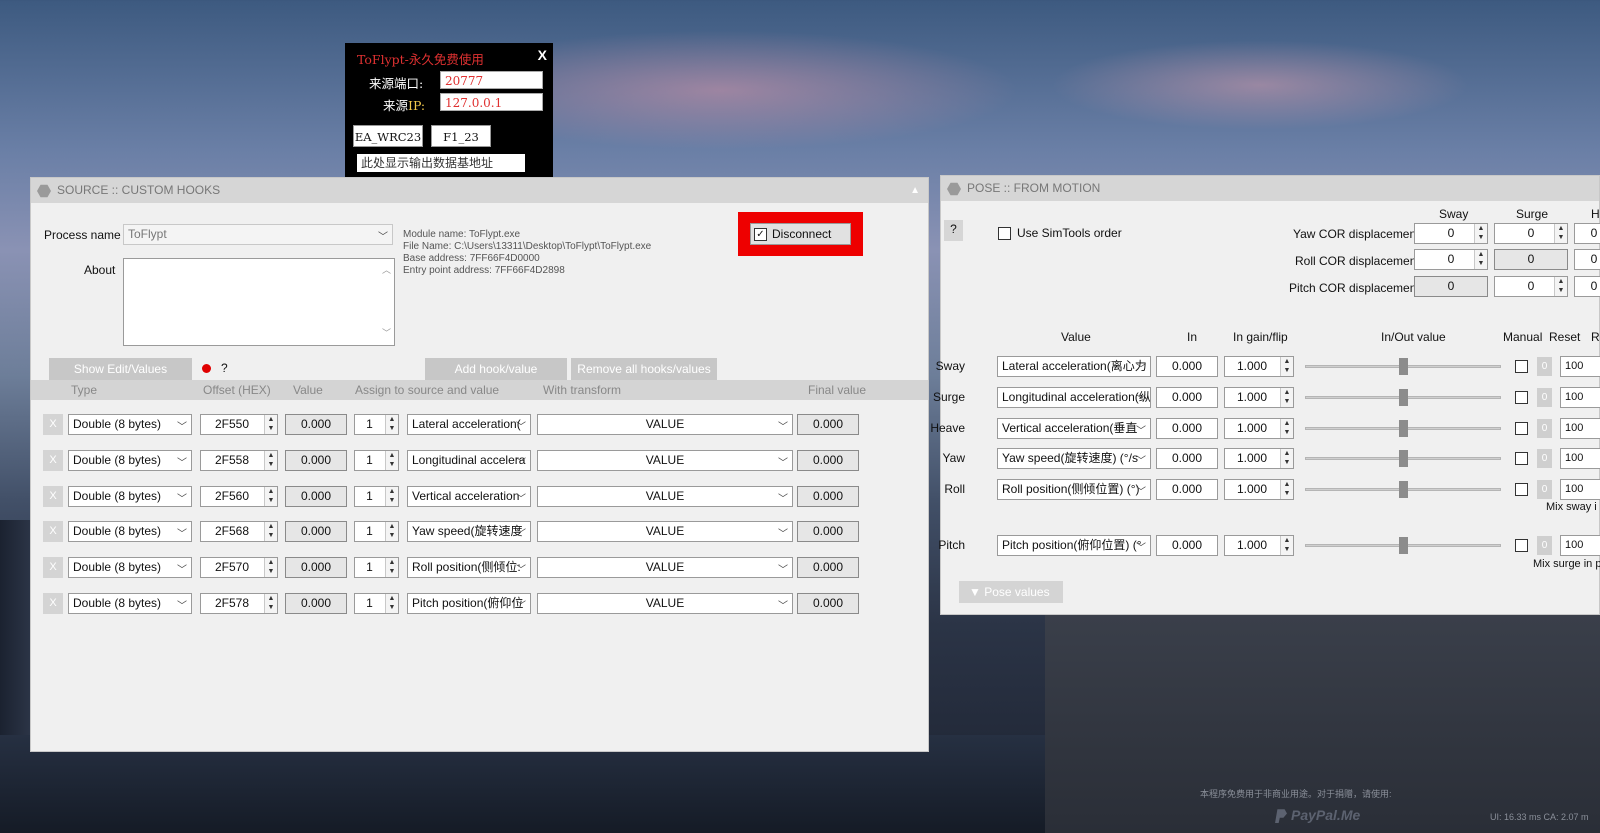 This screenshot has height=833, width=1600. What do you see at coordinates (469, 460) in the screenshot?
I see `assign-source-select: Longitudinal accelera ﹀` at bounding box center [469, 460].